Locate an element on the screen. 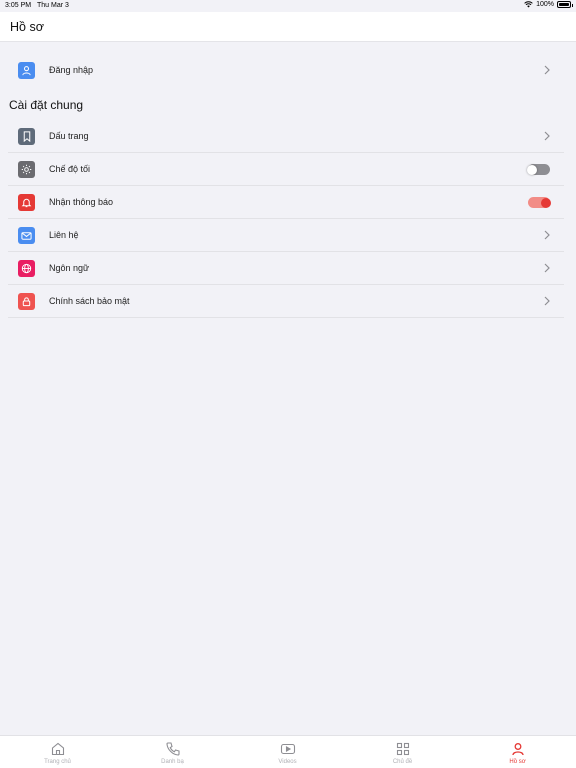 This screenshot has width=576, height=768. tab-label: Trang chủ is located at coordinates (57, 762).